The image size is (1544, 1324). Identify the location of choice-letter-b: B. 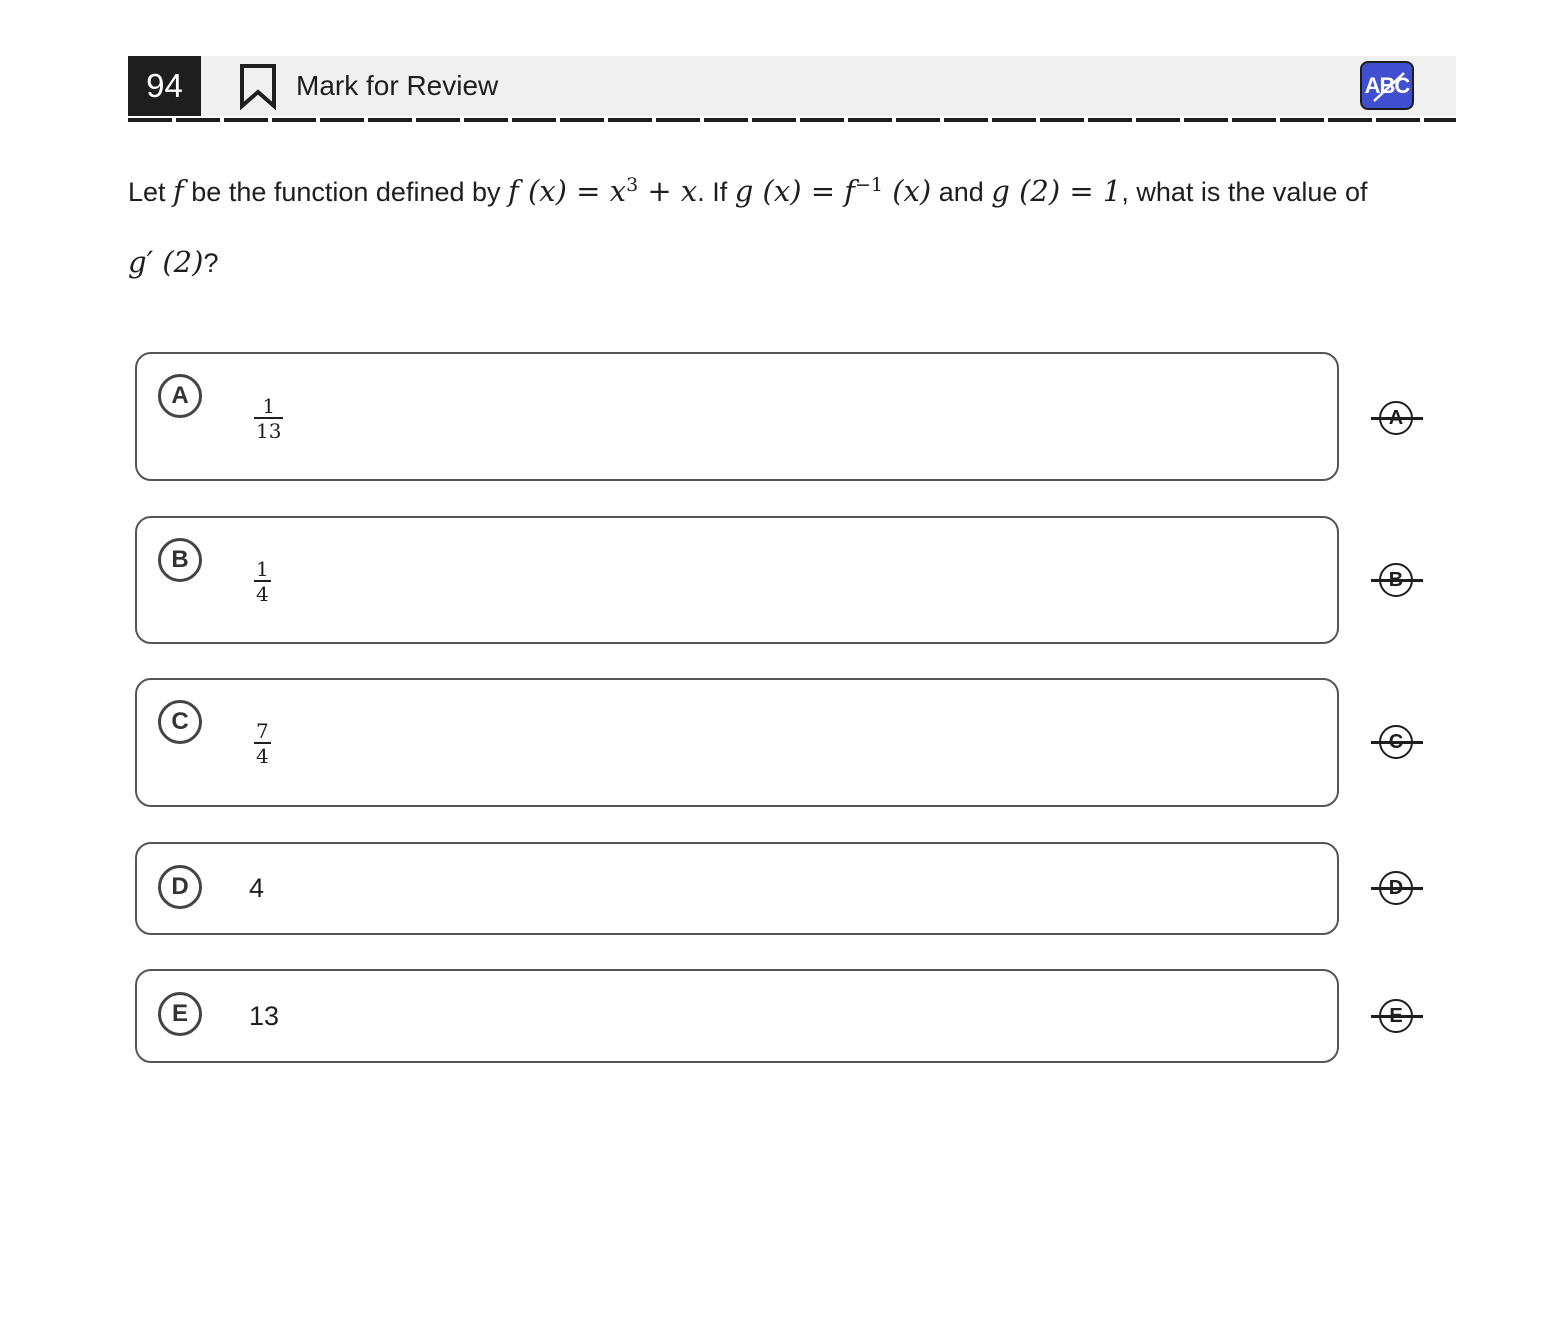
(180, 560).